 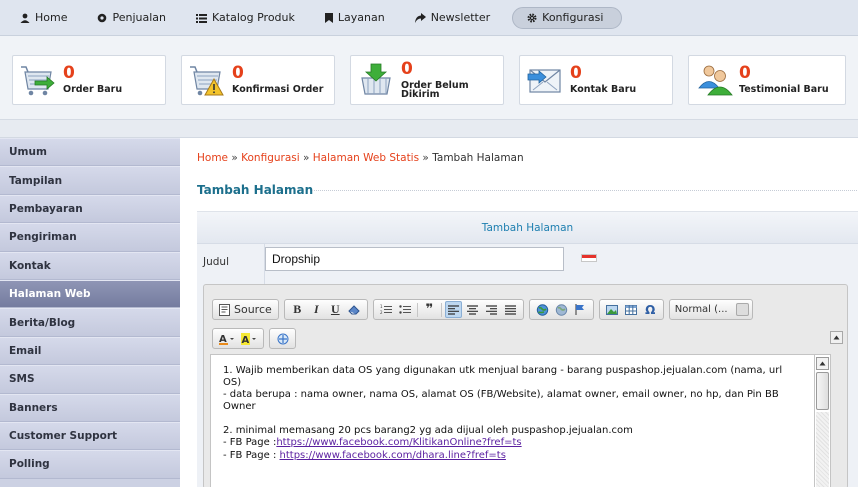 What do you see at coordinates (510, 309) in the screenshot?
I see `justify-button` at bounding box center [510, 309].